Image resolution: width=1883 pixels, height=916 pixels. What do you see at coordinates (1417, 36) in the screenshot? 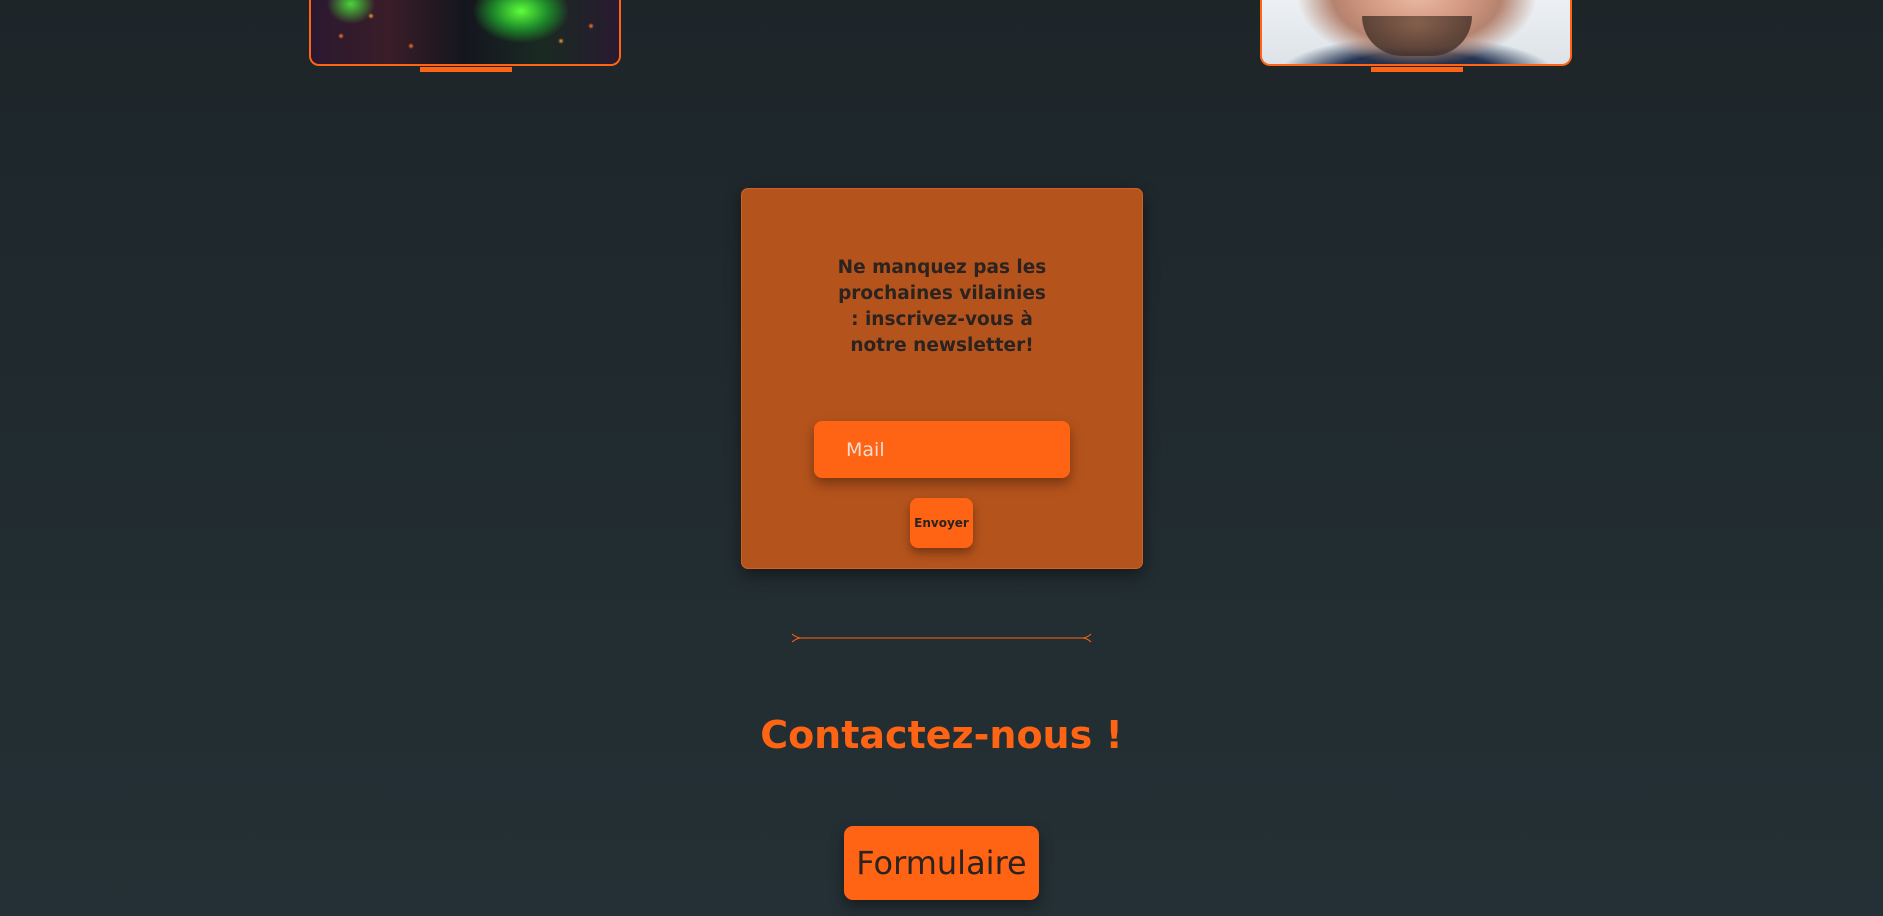
I see `portrait-beard-detail` at bounding box center [1417, 36].